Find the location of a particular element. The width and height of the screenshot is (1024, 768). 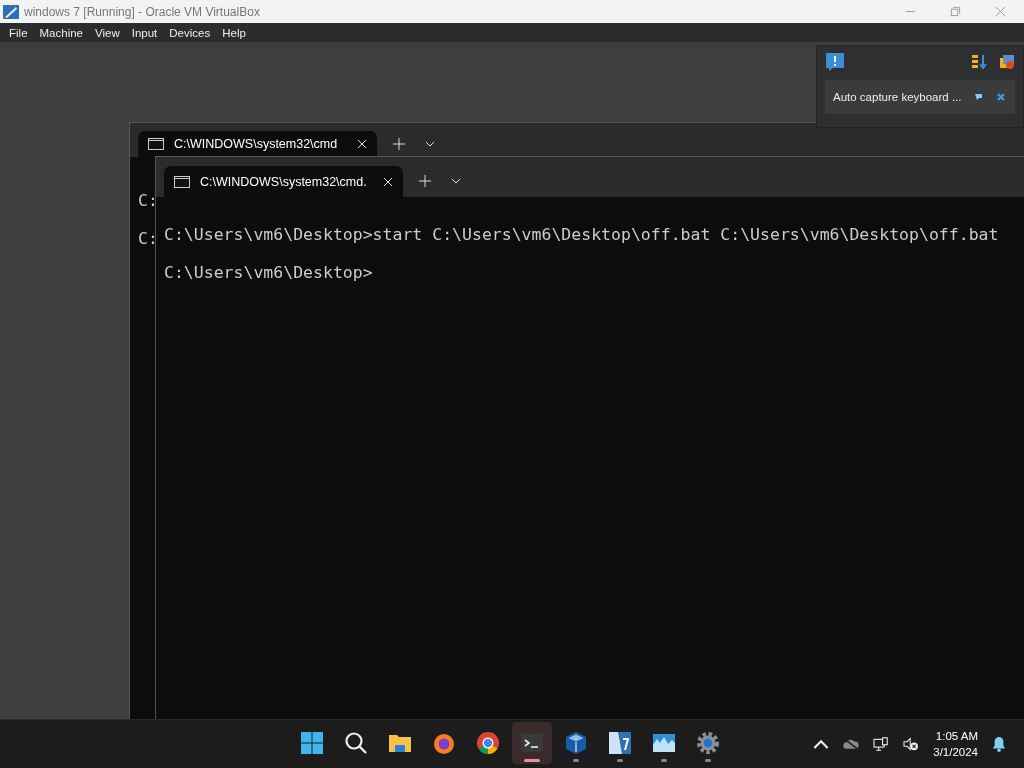

terminal-tab: C:\WINDOWS\system32\cmd is located at coordinates (257, 144).